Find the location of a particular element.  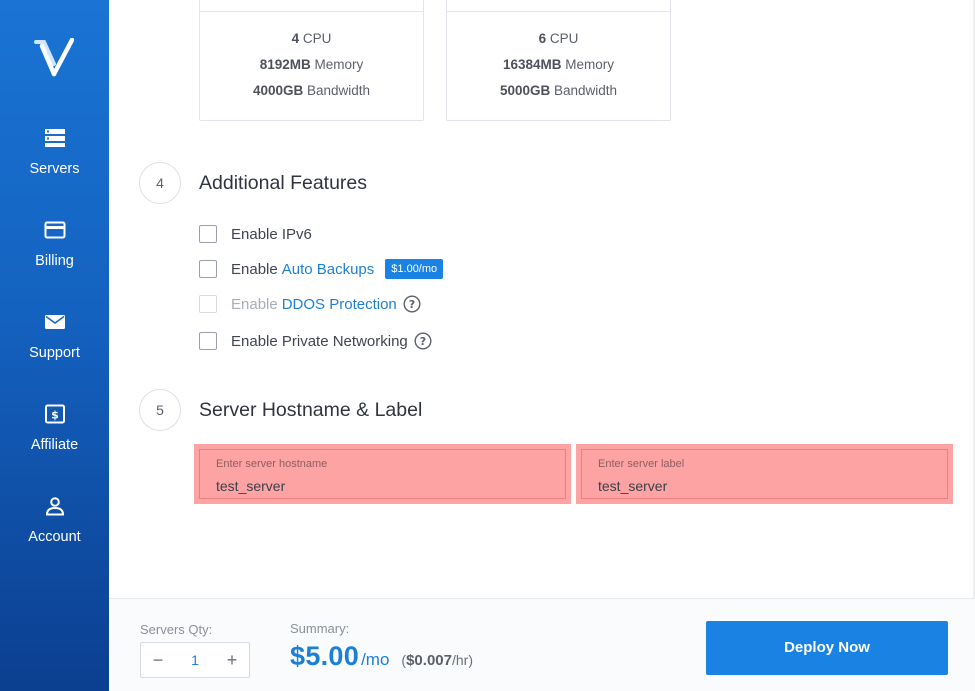

quantity-stepper: − 1 + is located at coordinates (195, 660).